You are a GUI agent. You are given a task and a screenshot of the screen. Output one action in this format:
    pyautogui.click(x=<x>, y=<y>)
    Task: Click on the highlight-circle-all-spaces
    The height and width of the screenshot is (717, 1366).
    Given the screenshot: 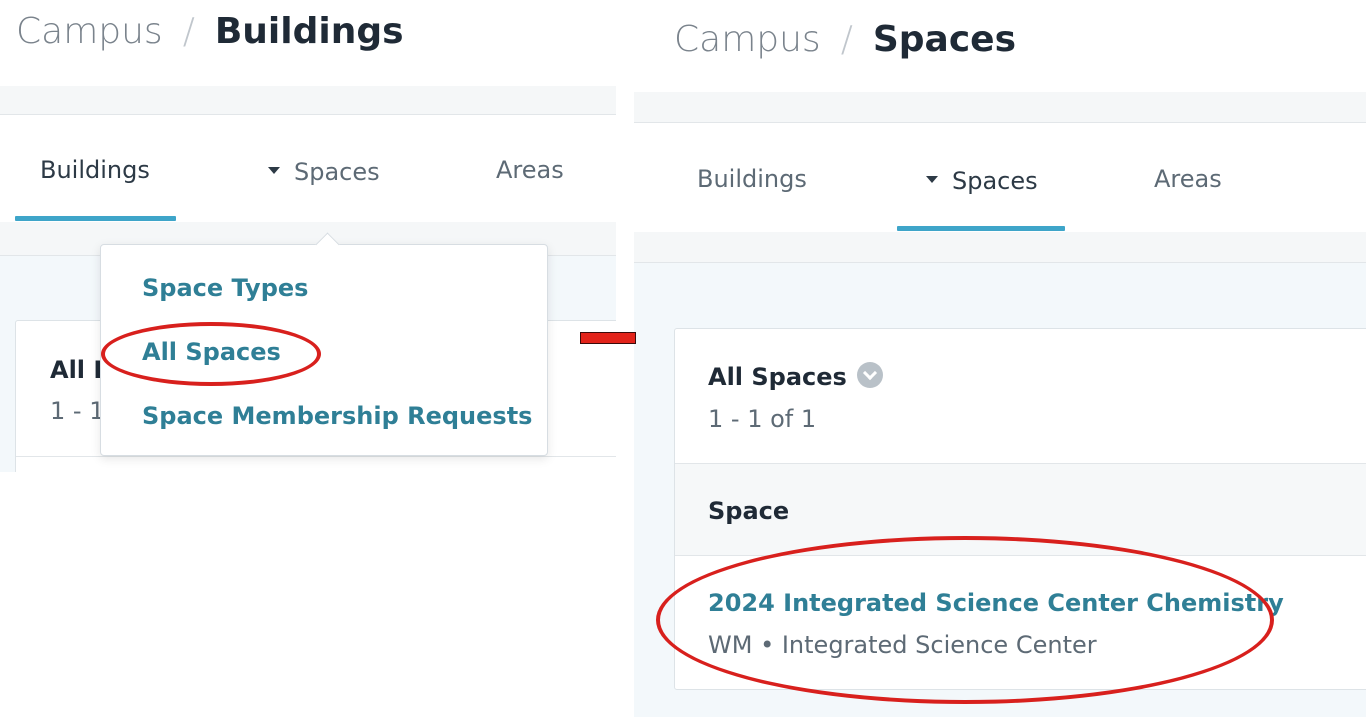 What is the action you would take?
    pyautogui.click(x=211, y=354)
    